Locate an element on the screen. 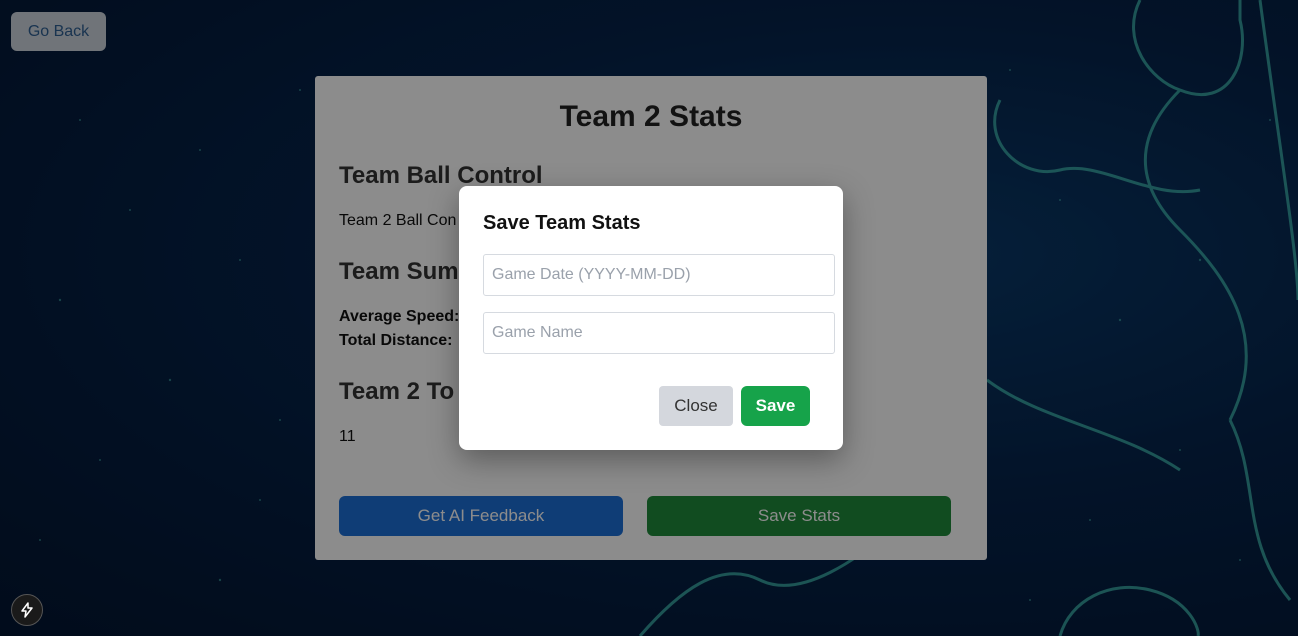 This screenshot has width=1298, height=636. save-team-stats-modal: Save Team Stats Close Save is located at coordinates (651, 318).